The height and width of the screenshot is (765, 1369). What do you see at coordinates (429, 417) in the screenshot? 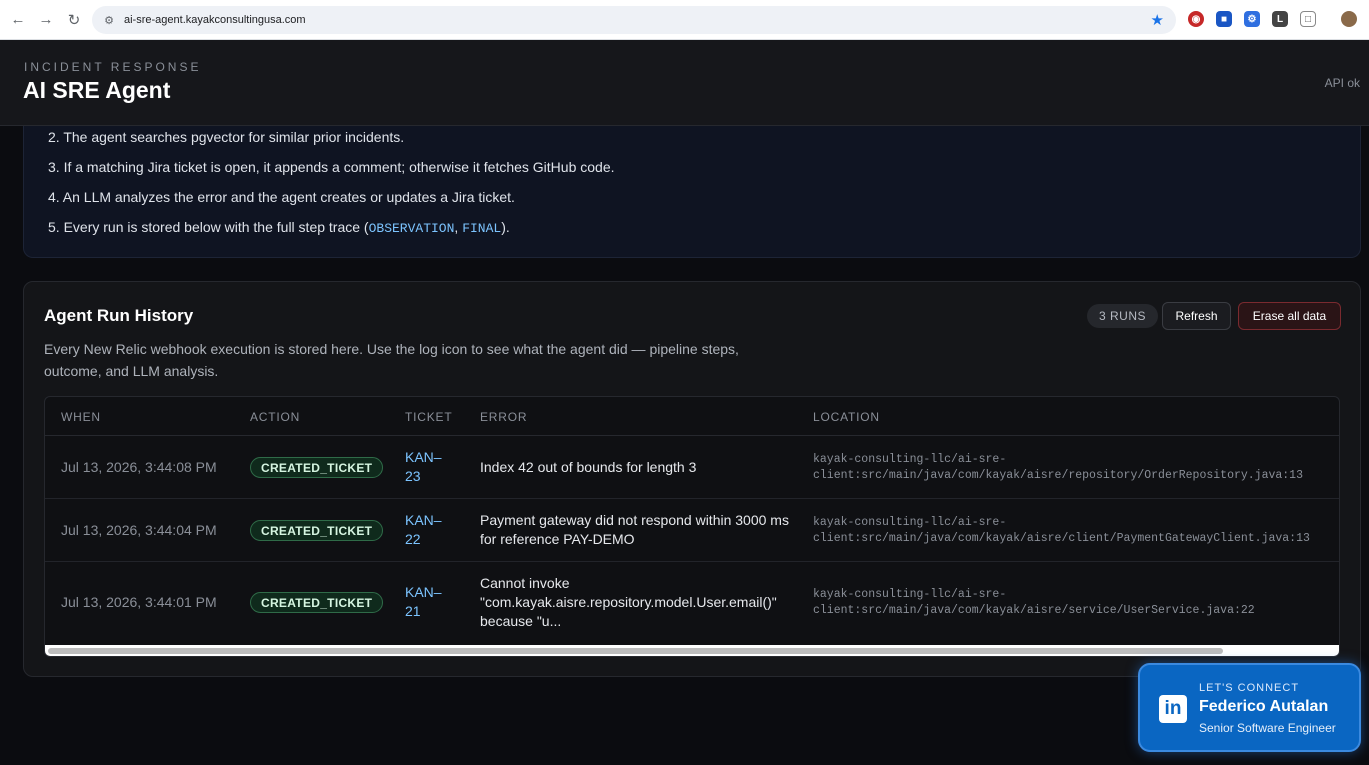
I see `column-header-ticket: TICKET` at bounding box center [429, 417].